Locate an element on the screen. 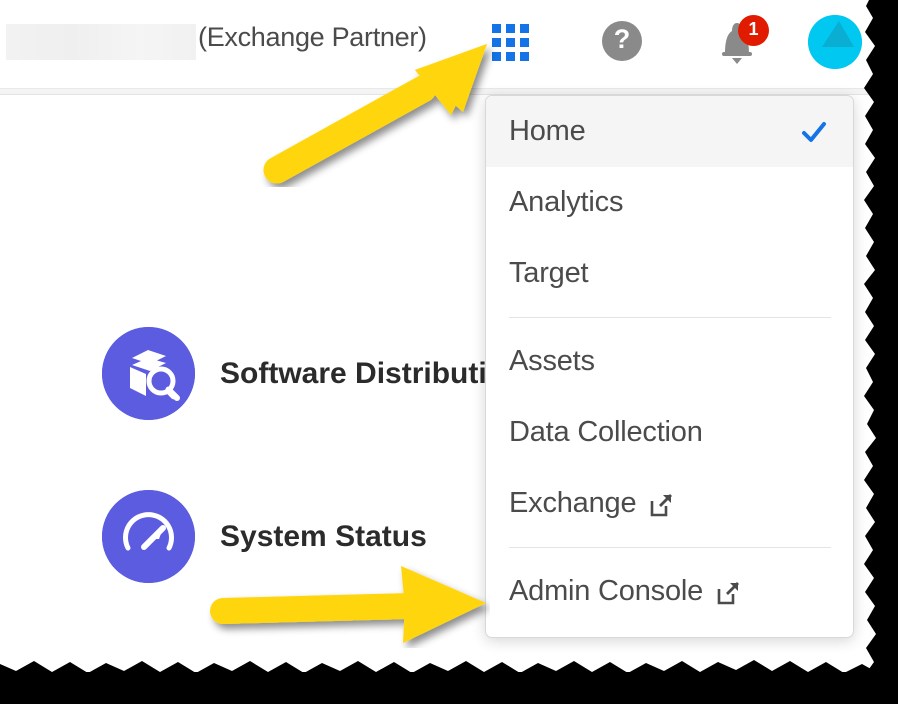  menu-item-assets: Assets is located at coordinates (669, 361).